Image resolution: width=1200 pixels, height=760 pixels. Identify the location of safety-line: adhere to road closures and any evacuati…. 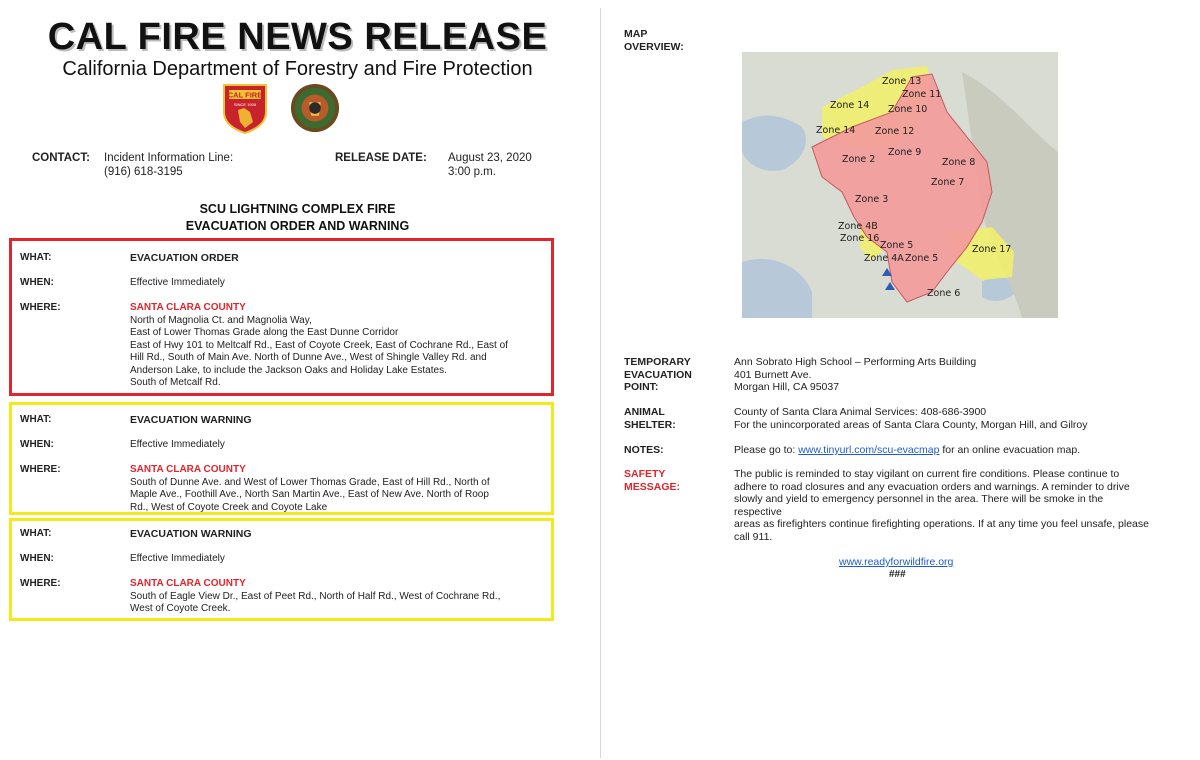
(932, 486).